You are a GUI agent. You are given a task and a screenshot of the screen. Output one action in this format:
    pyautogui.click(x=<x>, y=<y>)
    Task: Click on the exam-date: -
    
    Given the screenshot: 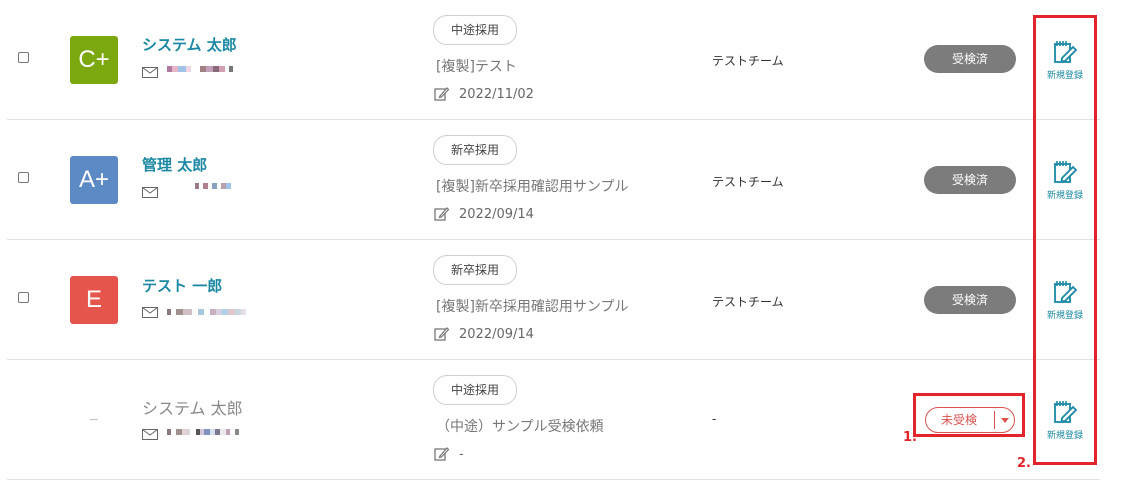 What is the action you would take?
    pyautogui.click(x=461, y=454)
    